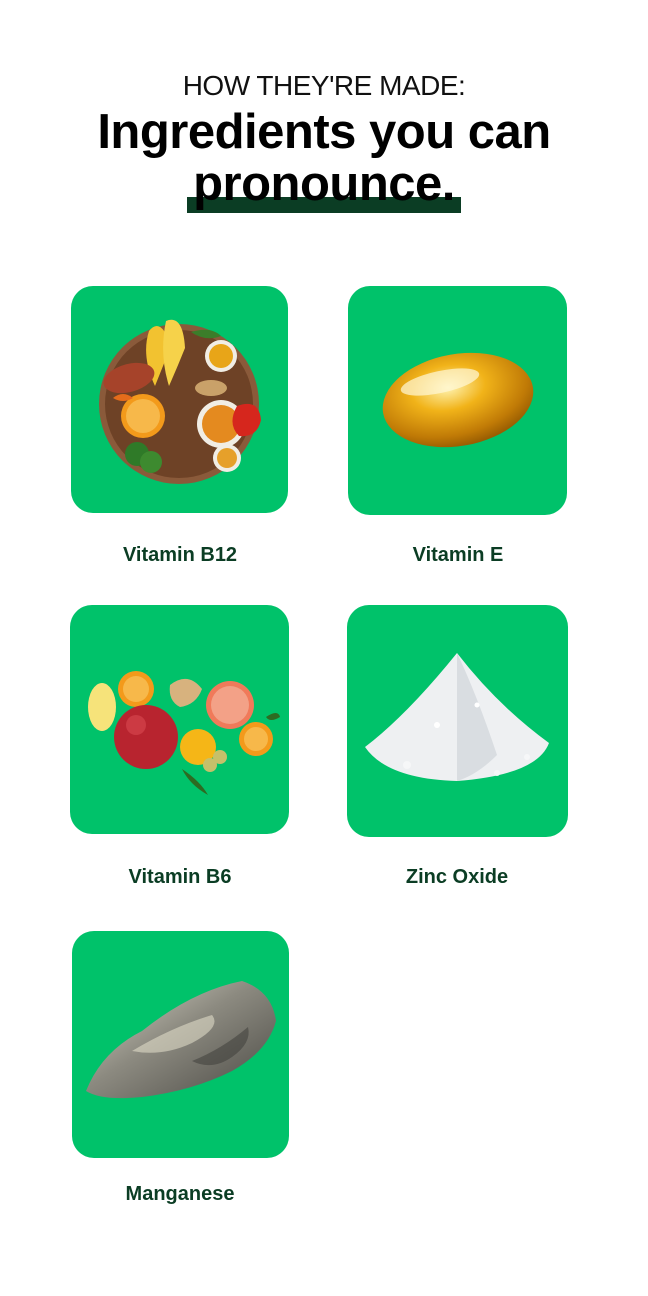  What do you see at coordinates (324, 85) in the screenshot?
I see `eyebrow-heading: HOW THEY'RE MADE:` at bounding box center [324, 85].